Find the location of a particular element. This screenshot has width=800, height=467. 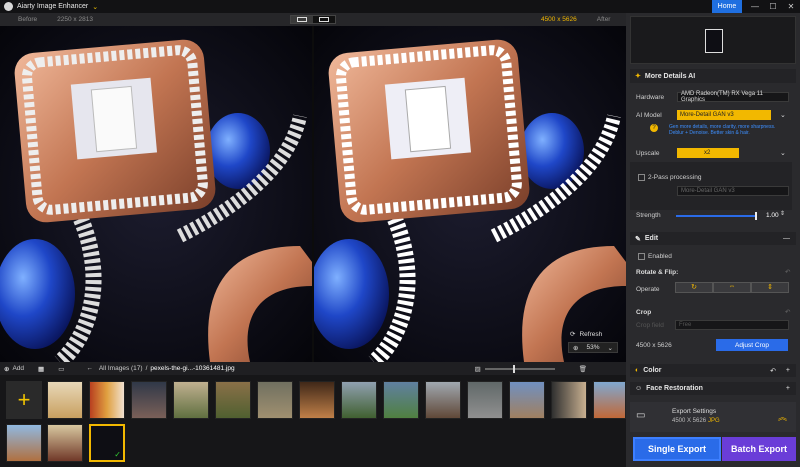

chevron-up-icon: ︽ is located at coordinates (782, 416).